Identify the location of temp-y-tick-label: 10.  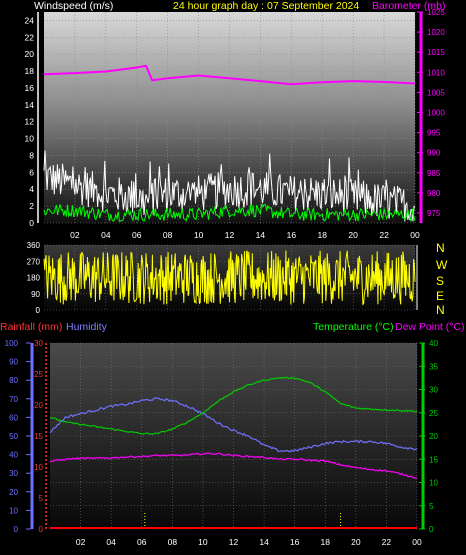
(433, 483).